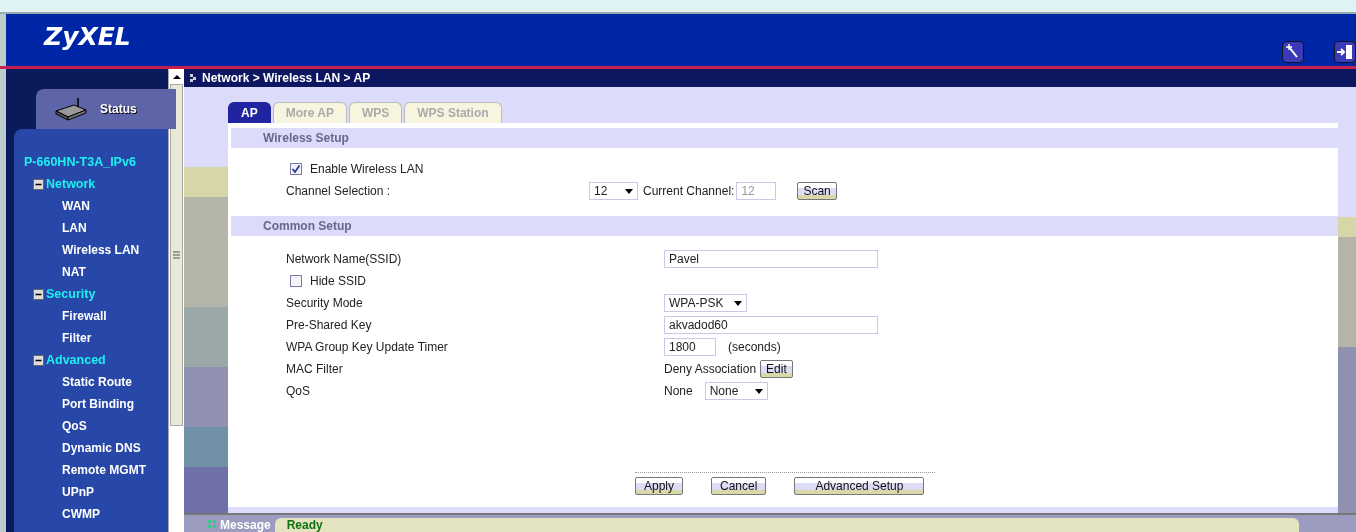  Describe the element at coordinates (298, 391) in the screenshot. I see `field-label: QoS` at that location.